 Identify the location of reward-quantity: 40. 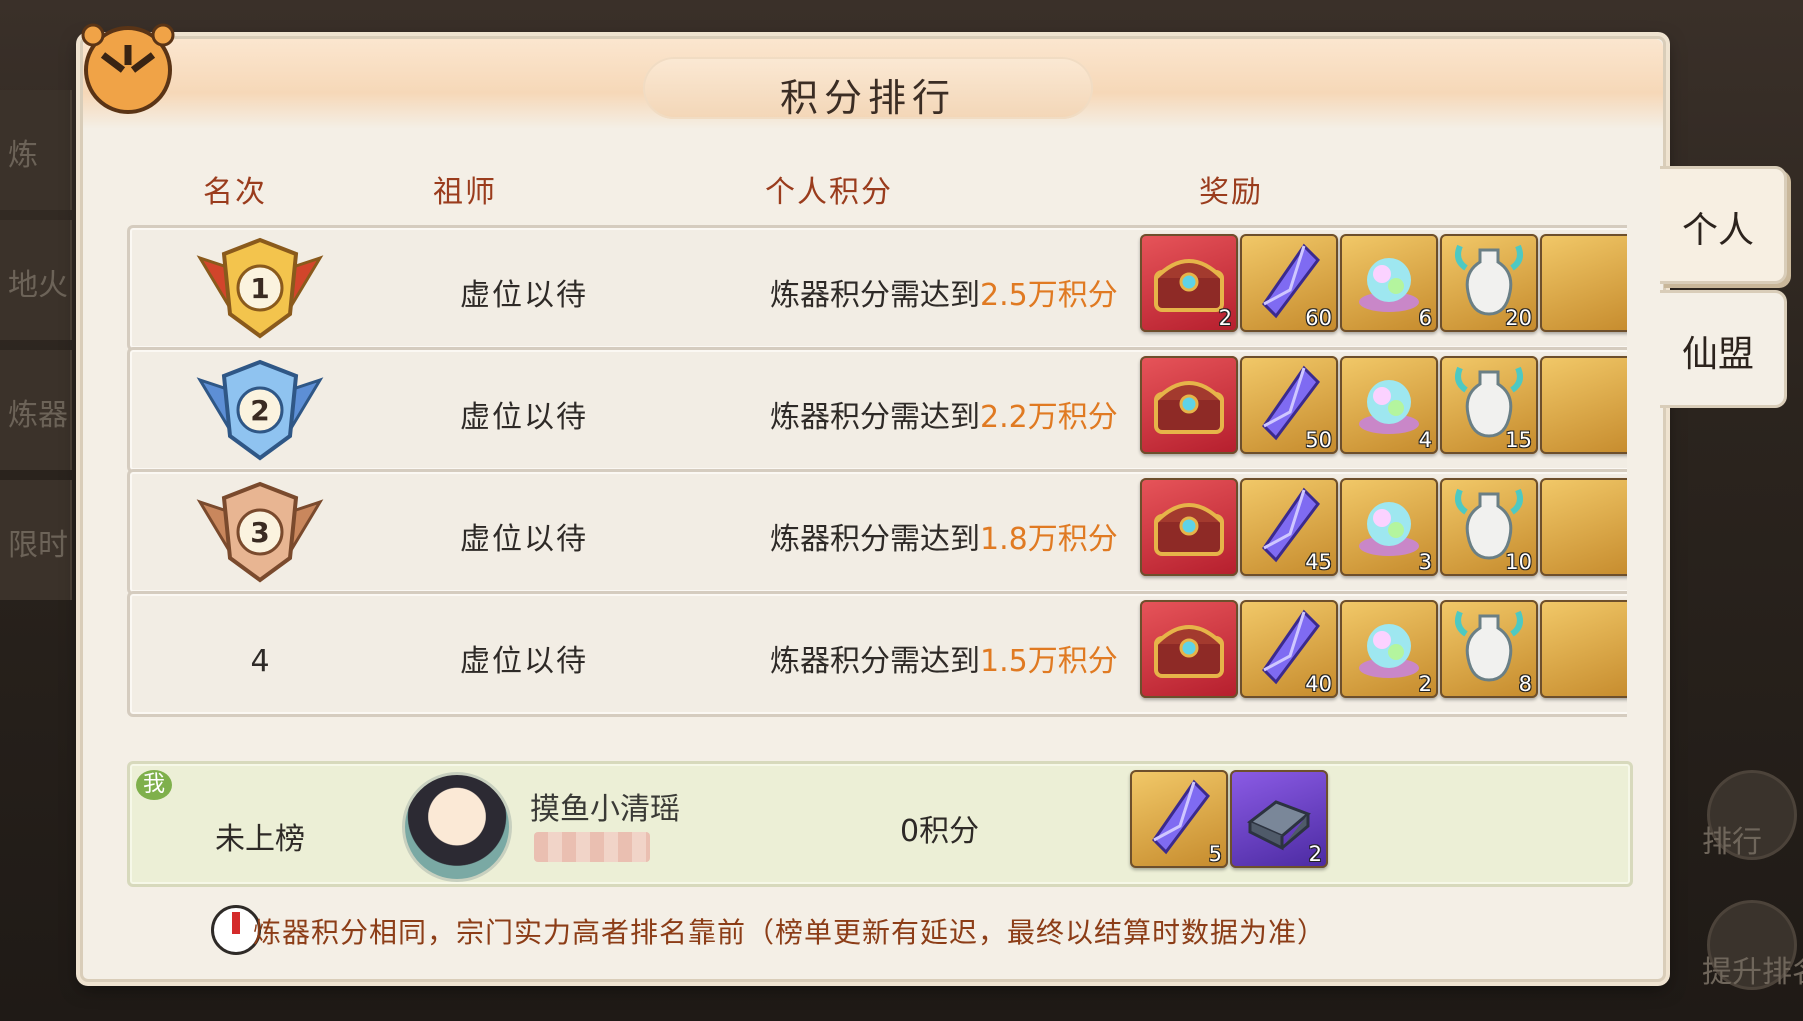
(1318, 684).